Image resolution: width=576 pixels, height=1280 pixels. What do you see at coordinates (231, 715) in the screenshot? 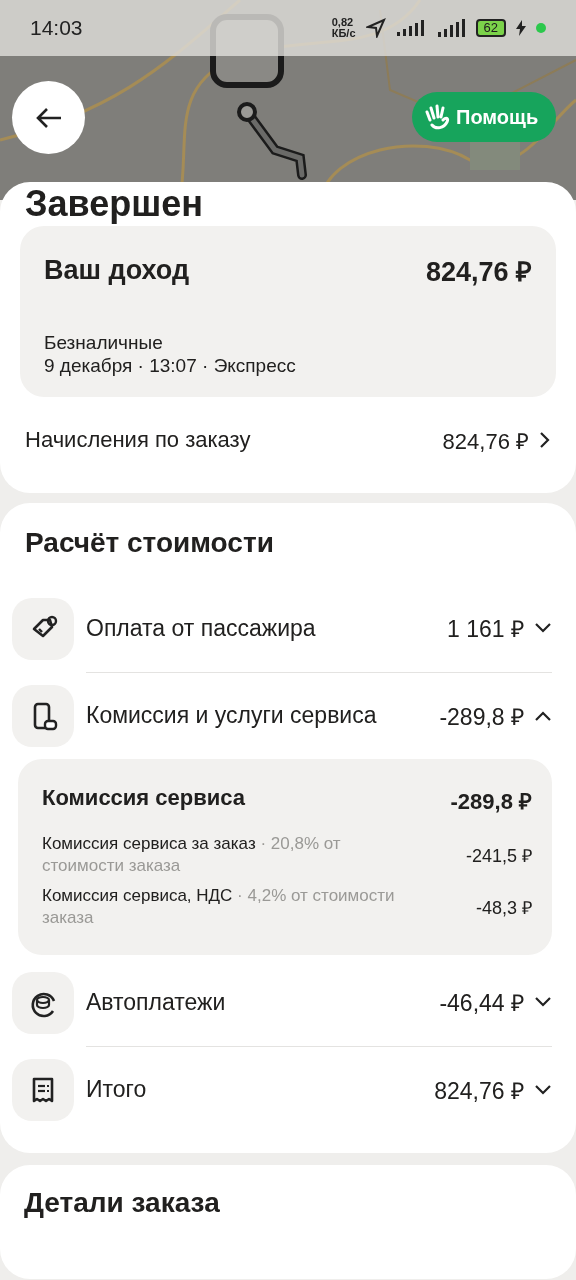
I see `cost-row-label: Комиссия и услуги сервиса` at bounding box center [231, 715].